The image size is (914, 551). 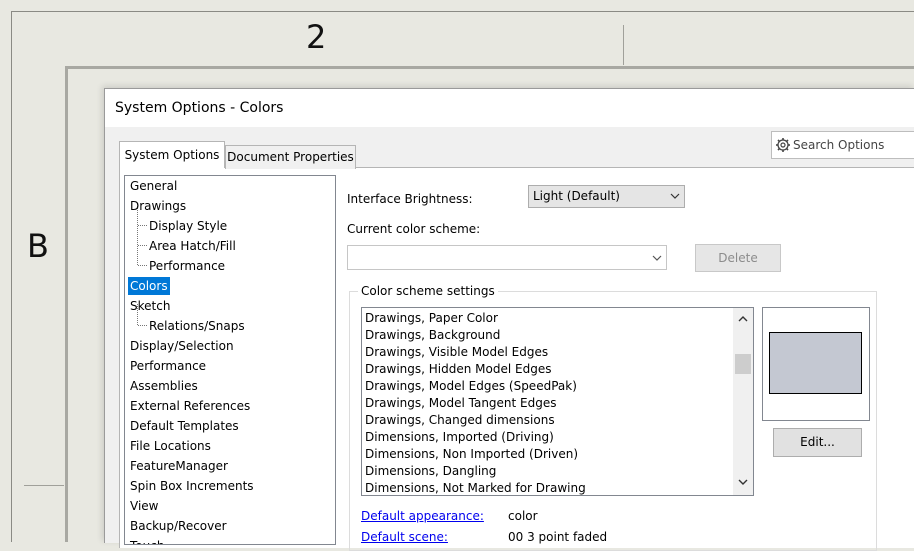 I want to click on tree-item-display-selection: Display/Selection, so click(x=182, y=346).